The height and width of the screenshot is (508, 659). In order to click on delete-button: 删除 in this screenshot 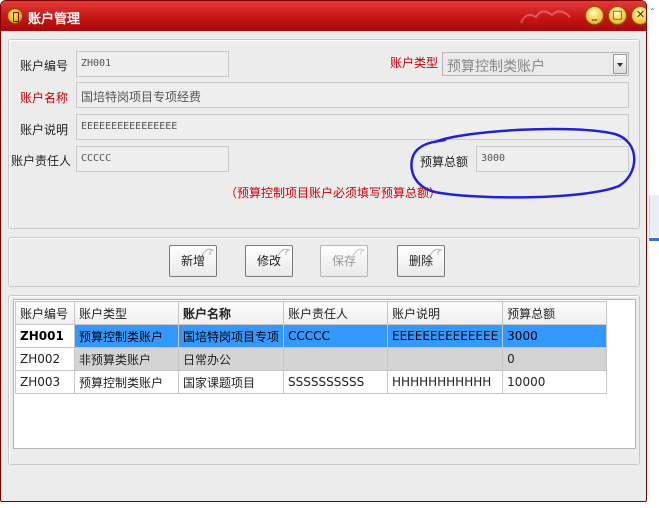, I will do `click(421, 261)`.